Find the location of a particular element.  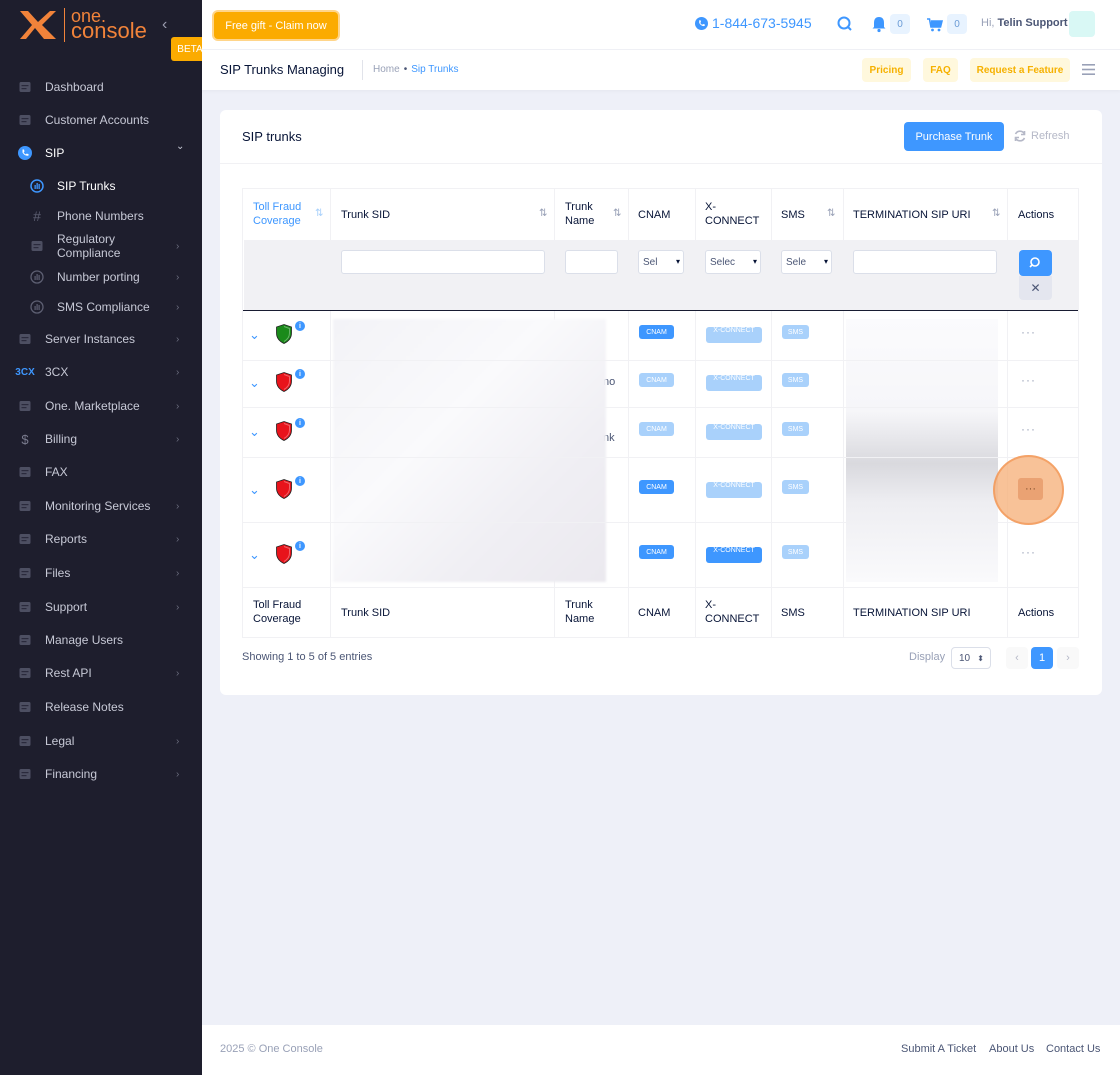

sidebar-item-label: One. Marketplace is located at coordinates (92, 406).